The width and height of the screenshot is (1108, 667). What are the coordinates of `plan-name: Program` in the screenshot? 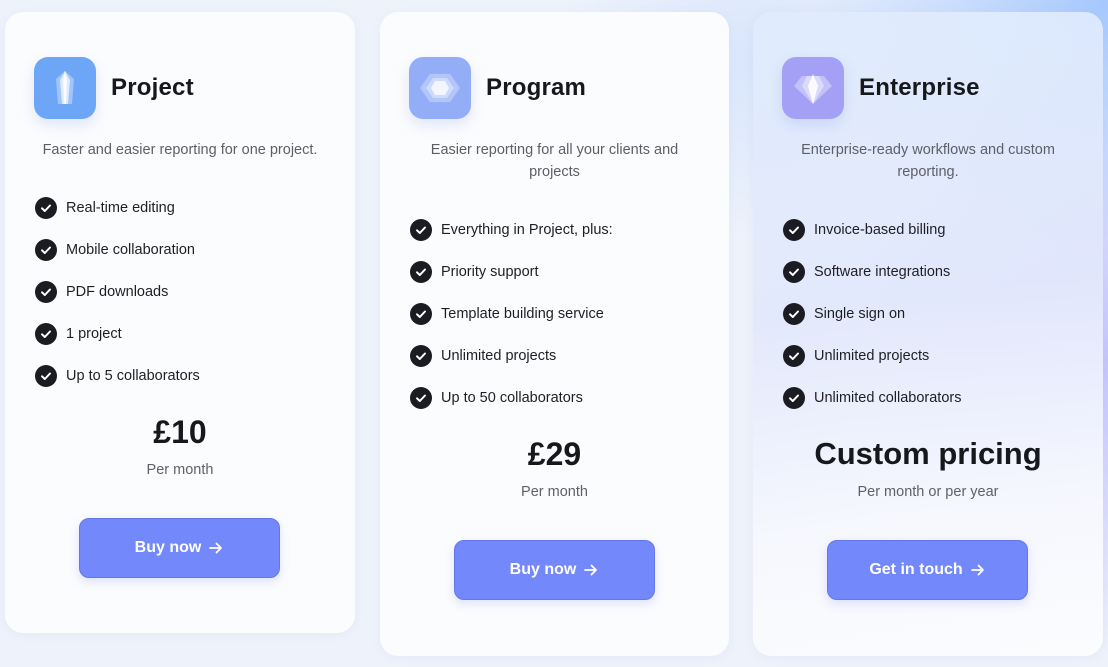 It's located at (536, 87).